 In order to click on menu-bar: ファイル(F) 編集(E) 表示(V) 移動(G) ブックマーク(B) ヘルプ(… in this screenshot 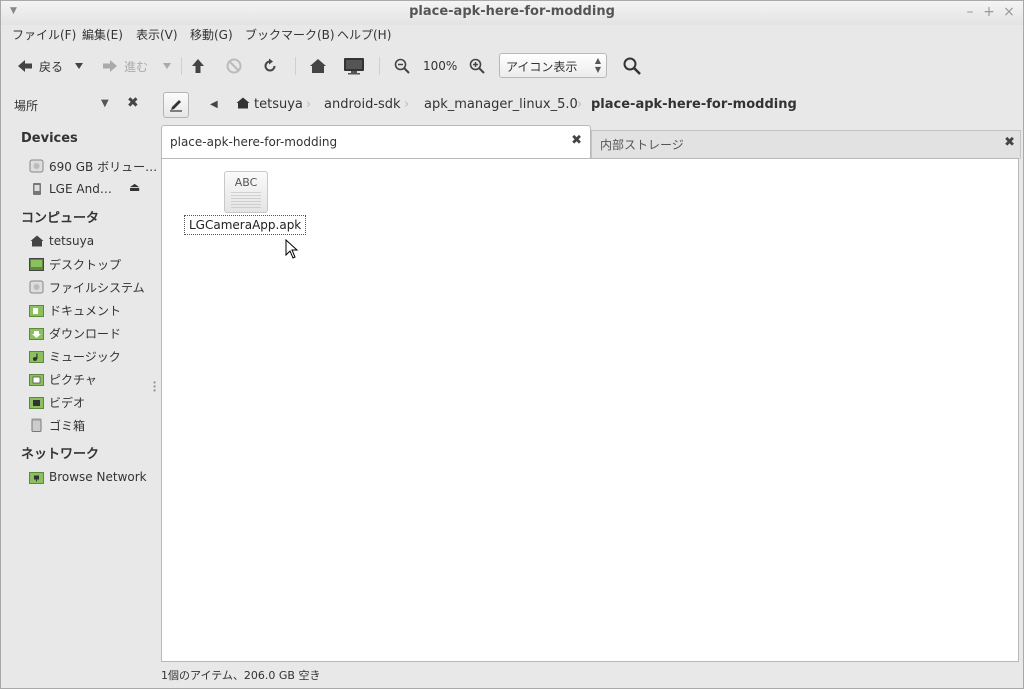, I will do `click(512, 35)`.